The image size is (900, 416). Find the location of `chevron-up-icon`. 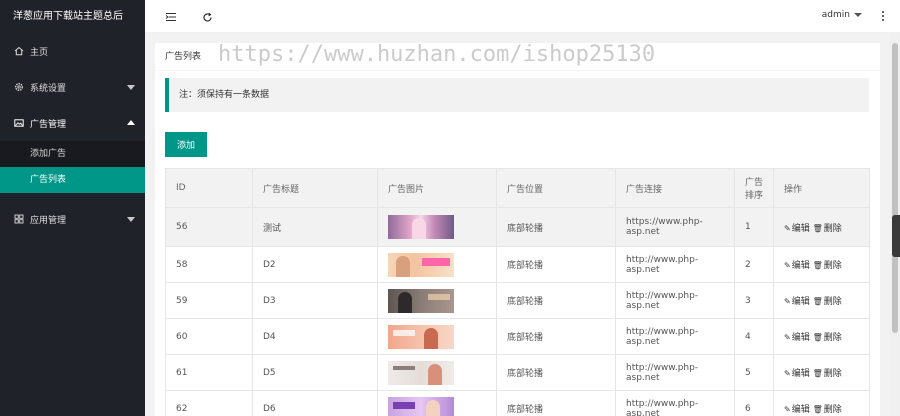

chevron-up-icon is located at coordinates (131, 122).